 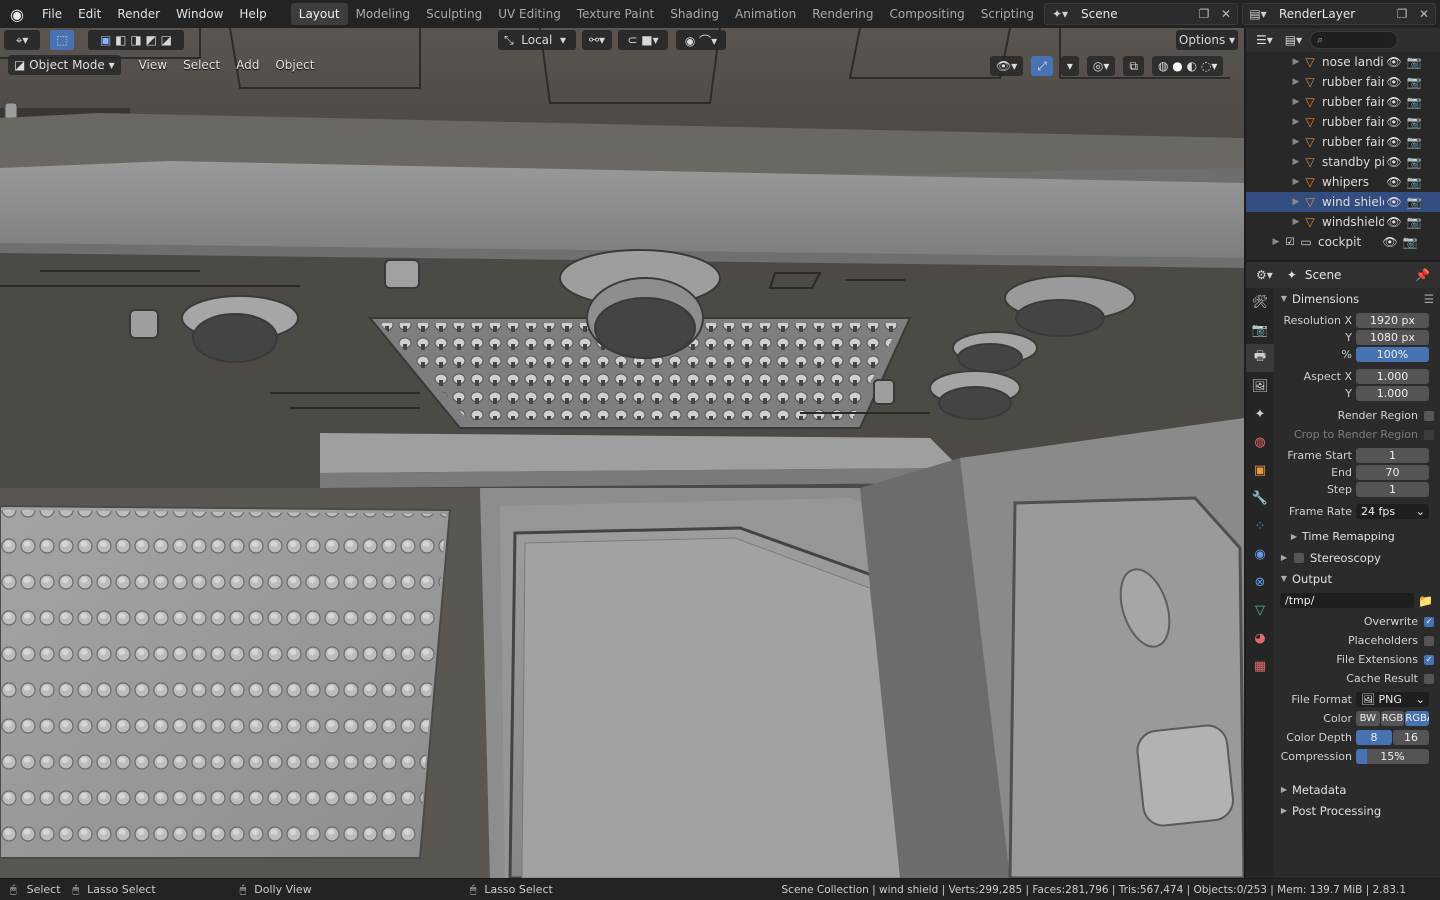 What do you see at coordinates (151, 40) in the screenshot?
I see `select-box-invert-icon: ◩` at bounding box center [151, 40].